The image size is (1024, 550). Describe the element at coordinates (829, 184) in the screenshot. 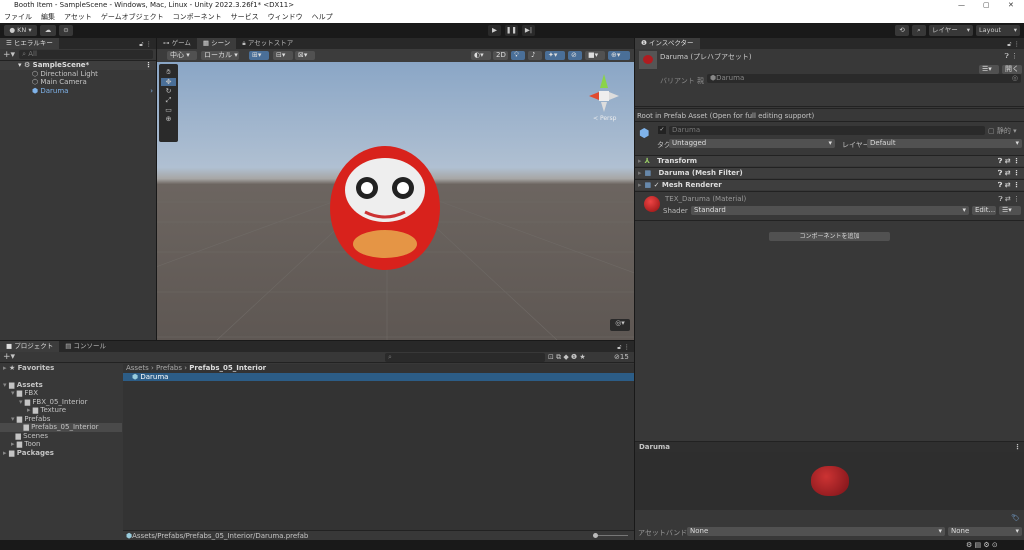

I see `component-mesh-renderer: ▸ ▦ ✓ Mesh Renderer ❓︎ ⇄ ⋮` at that location.